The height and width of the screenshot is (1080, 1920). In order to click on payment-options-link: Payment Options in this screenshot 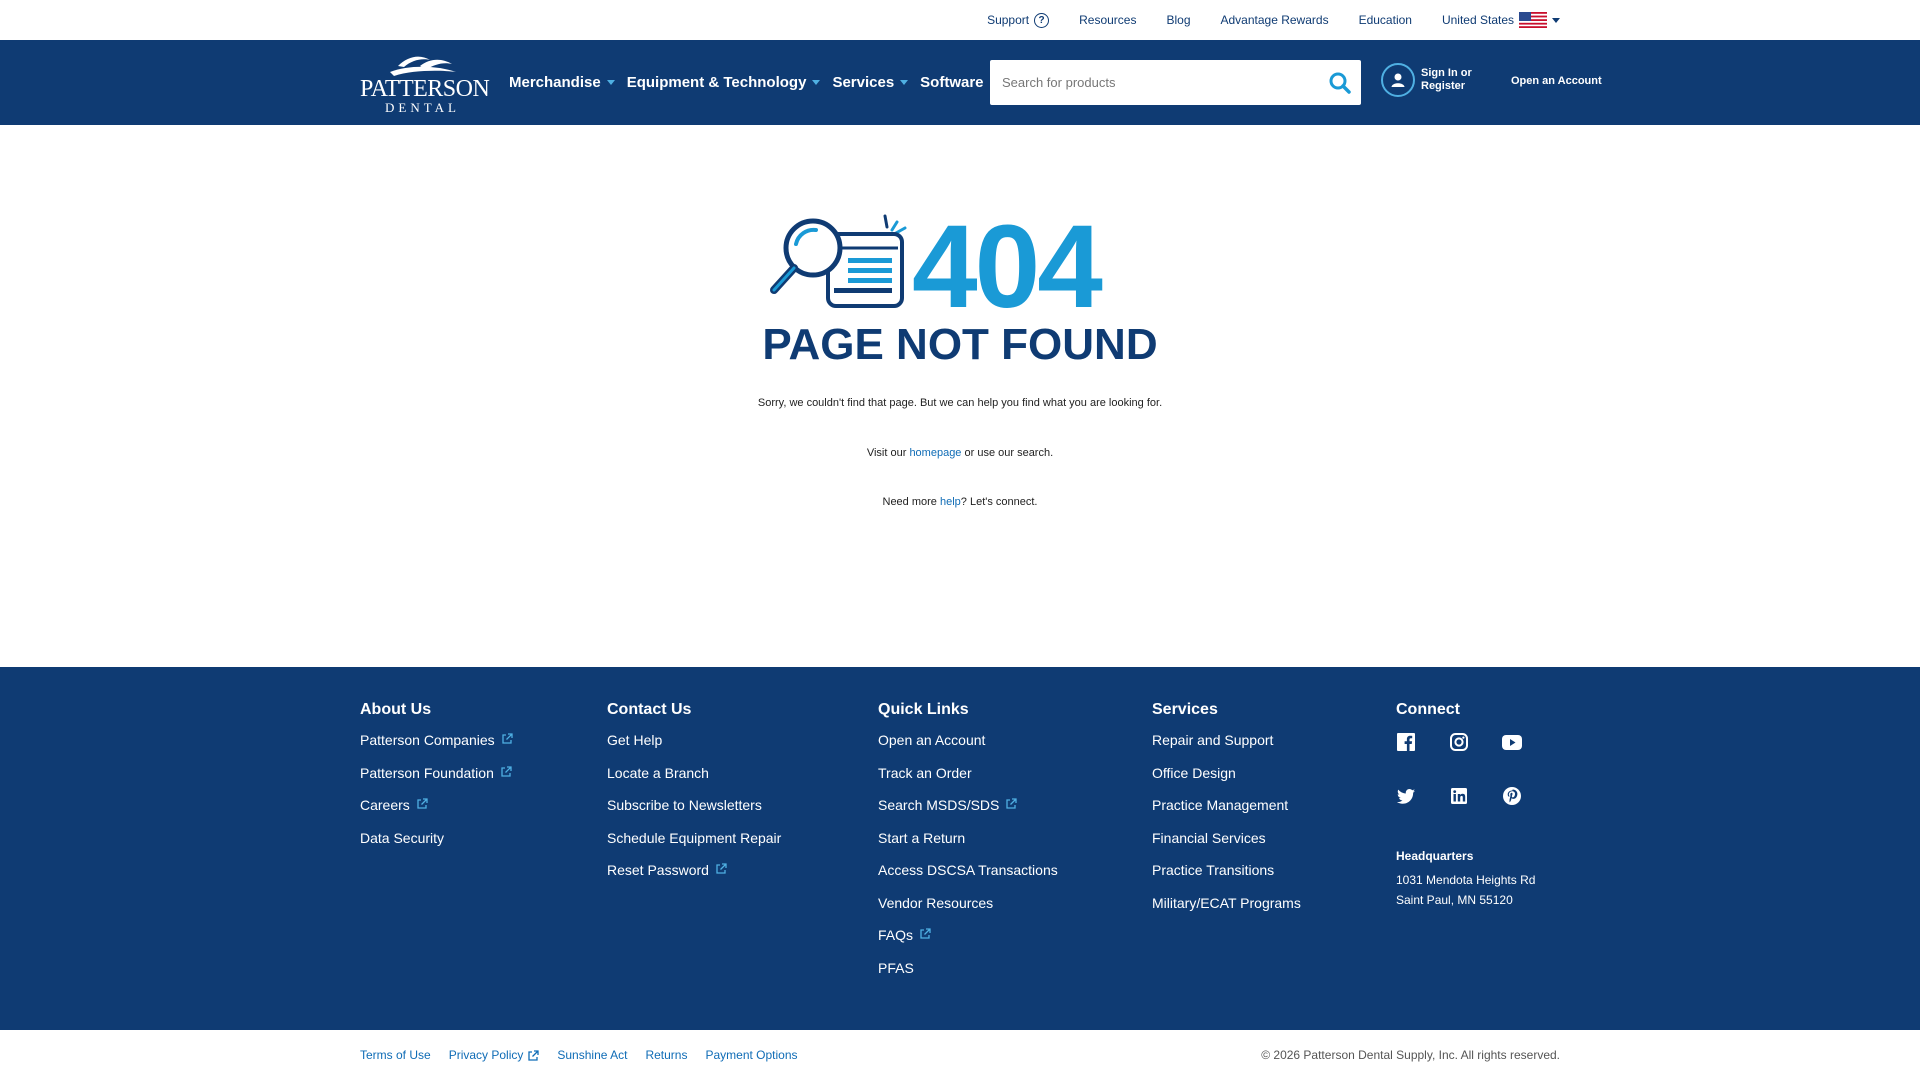, I will do `click(751, 1055)`.